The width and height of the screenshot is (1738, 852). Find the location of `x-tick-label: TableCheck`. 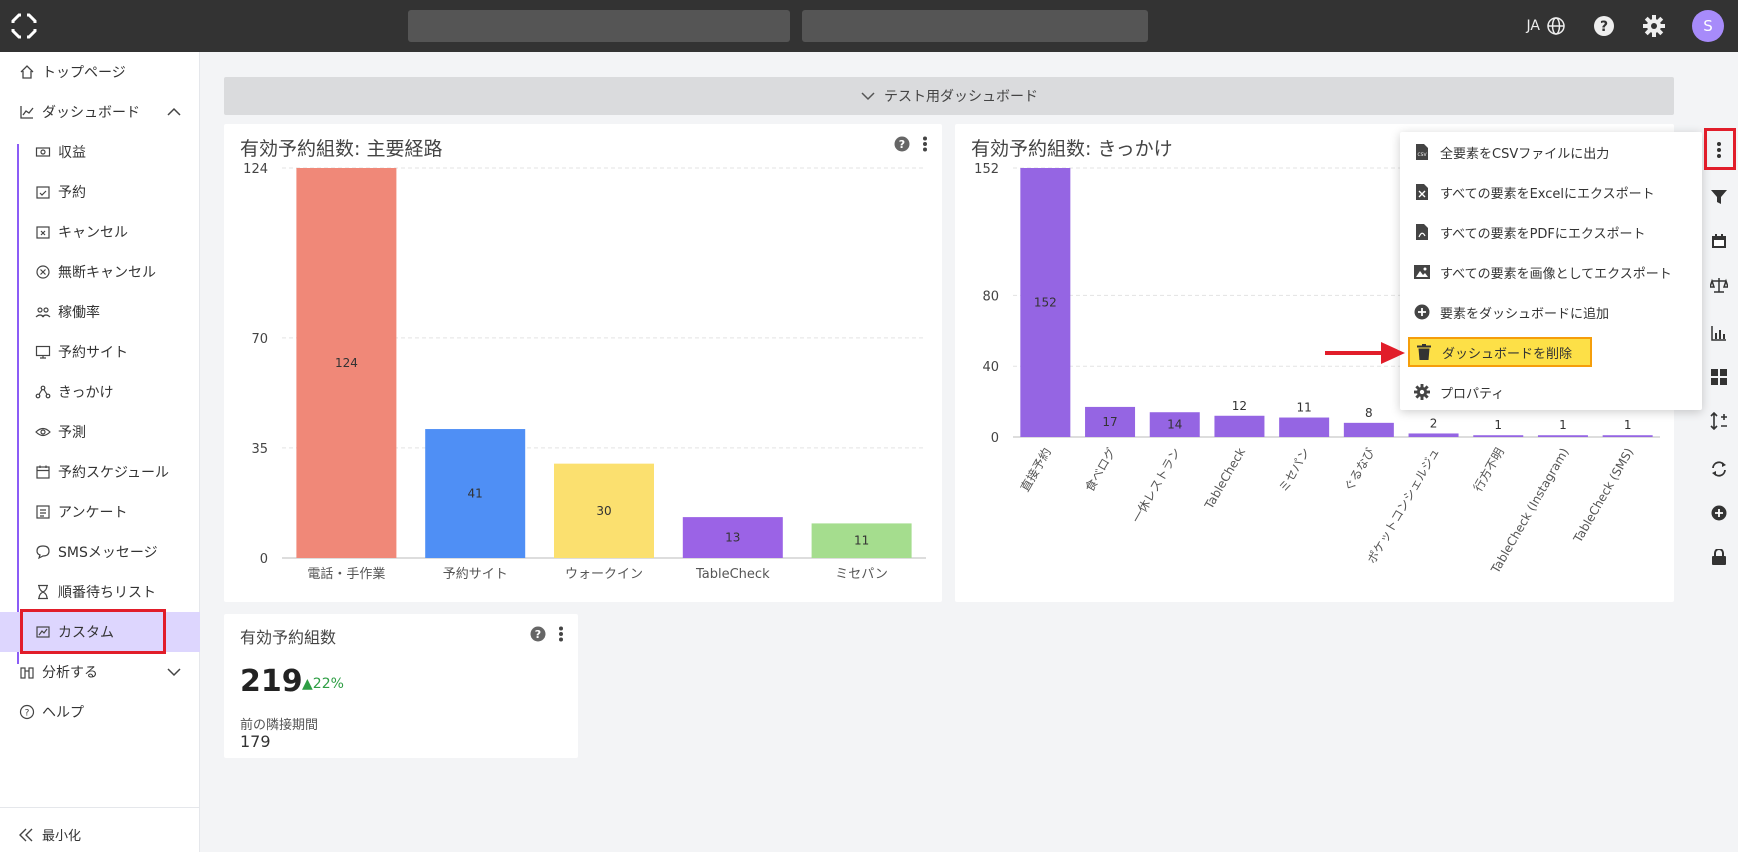

x-tick-label: TableCheck is located at coordinates (732, 574).